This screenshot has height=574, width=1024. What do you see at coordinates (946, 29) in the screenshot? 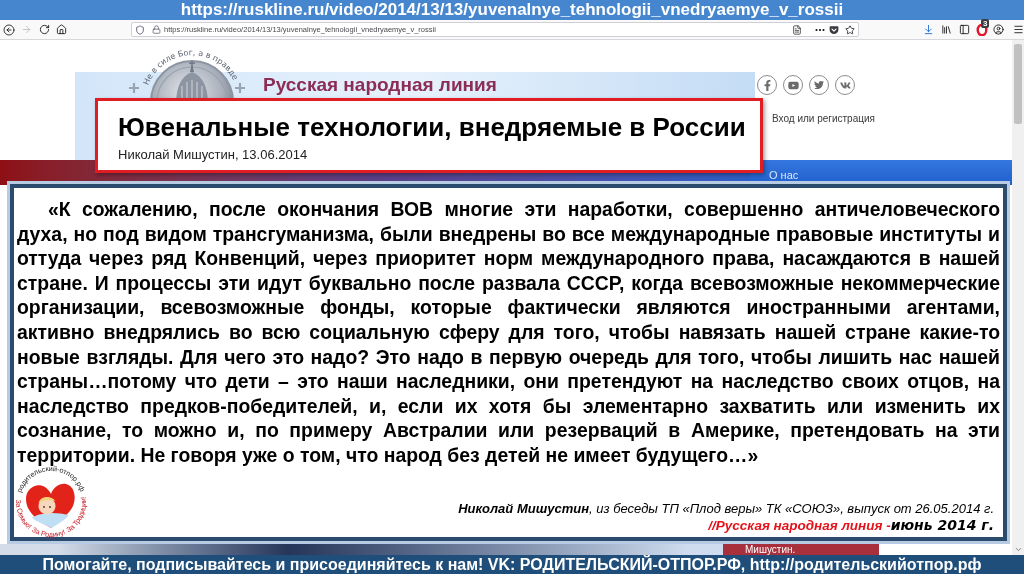
I see `library-icon` at bounding box center [946, 29].